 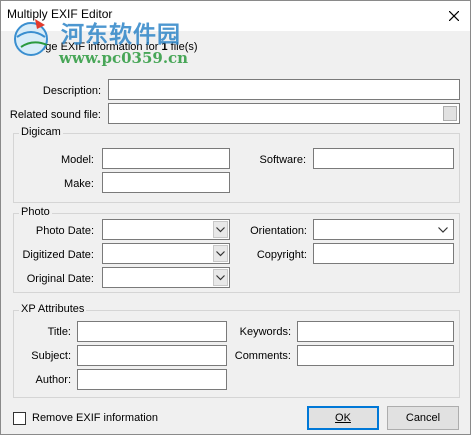 I want to click on keywords-input, so click(x=375, y=331).